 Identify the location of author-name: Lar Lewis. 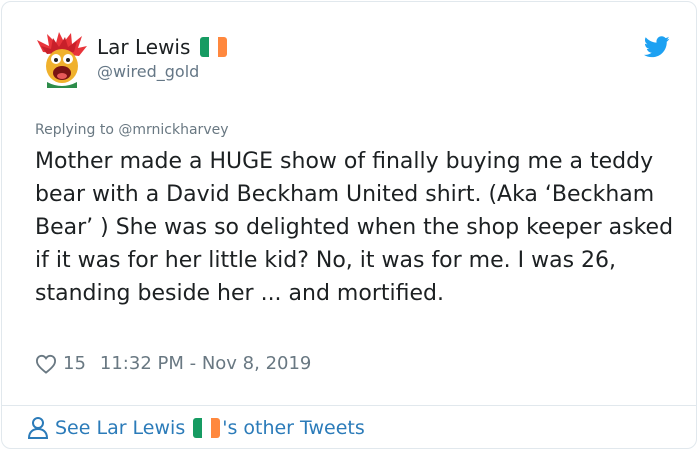
(162, 47).